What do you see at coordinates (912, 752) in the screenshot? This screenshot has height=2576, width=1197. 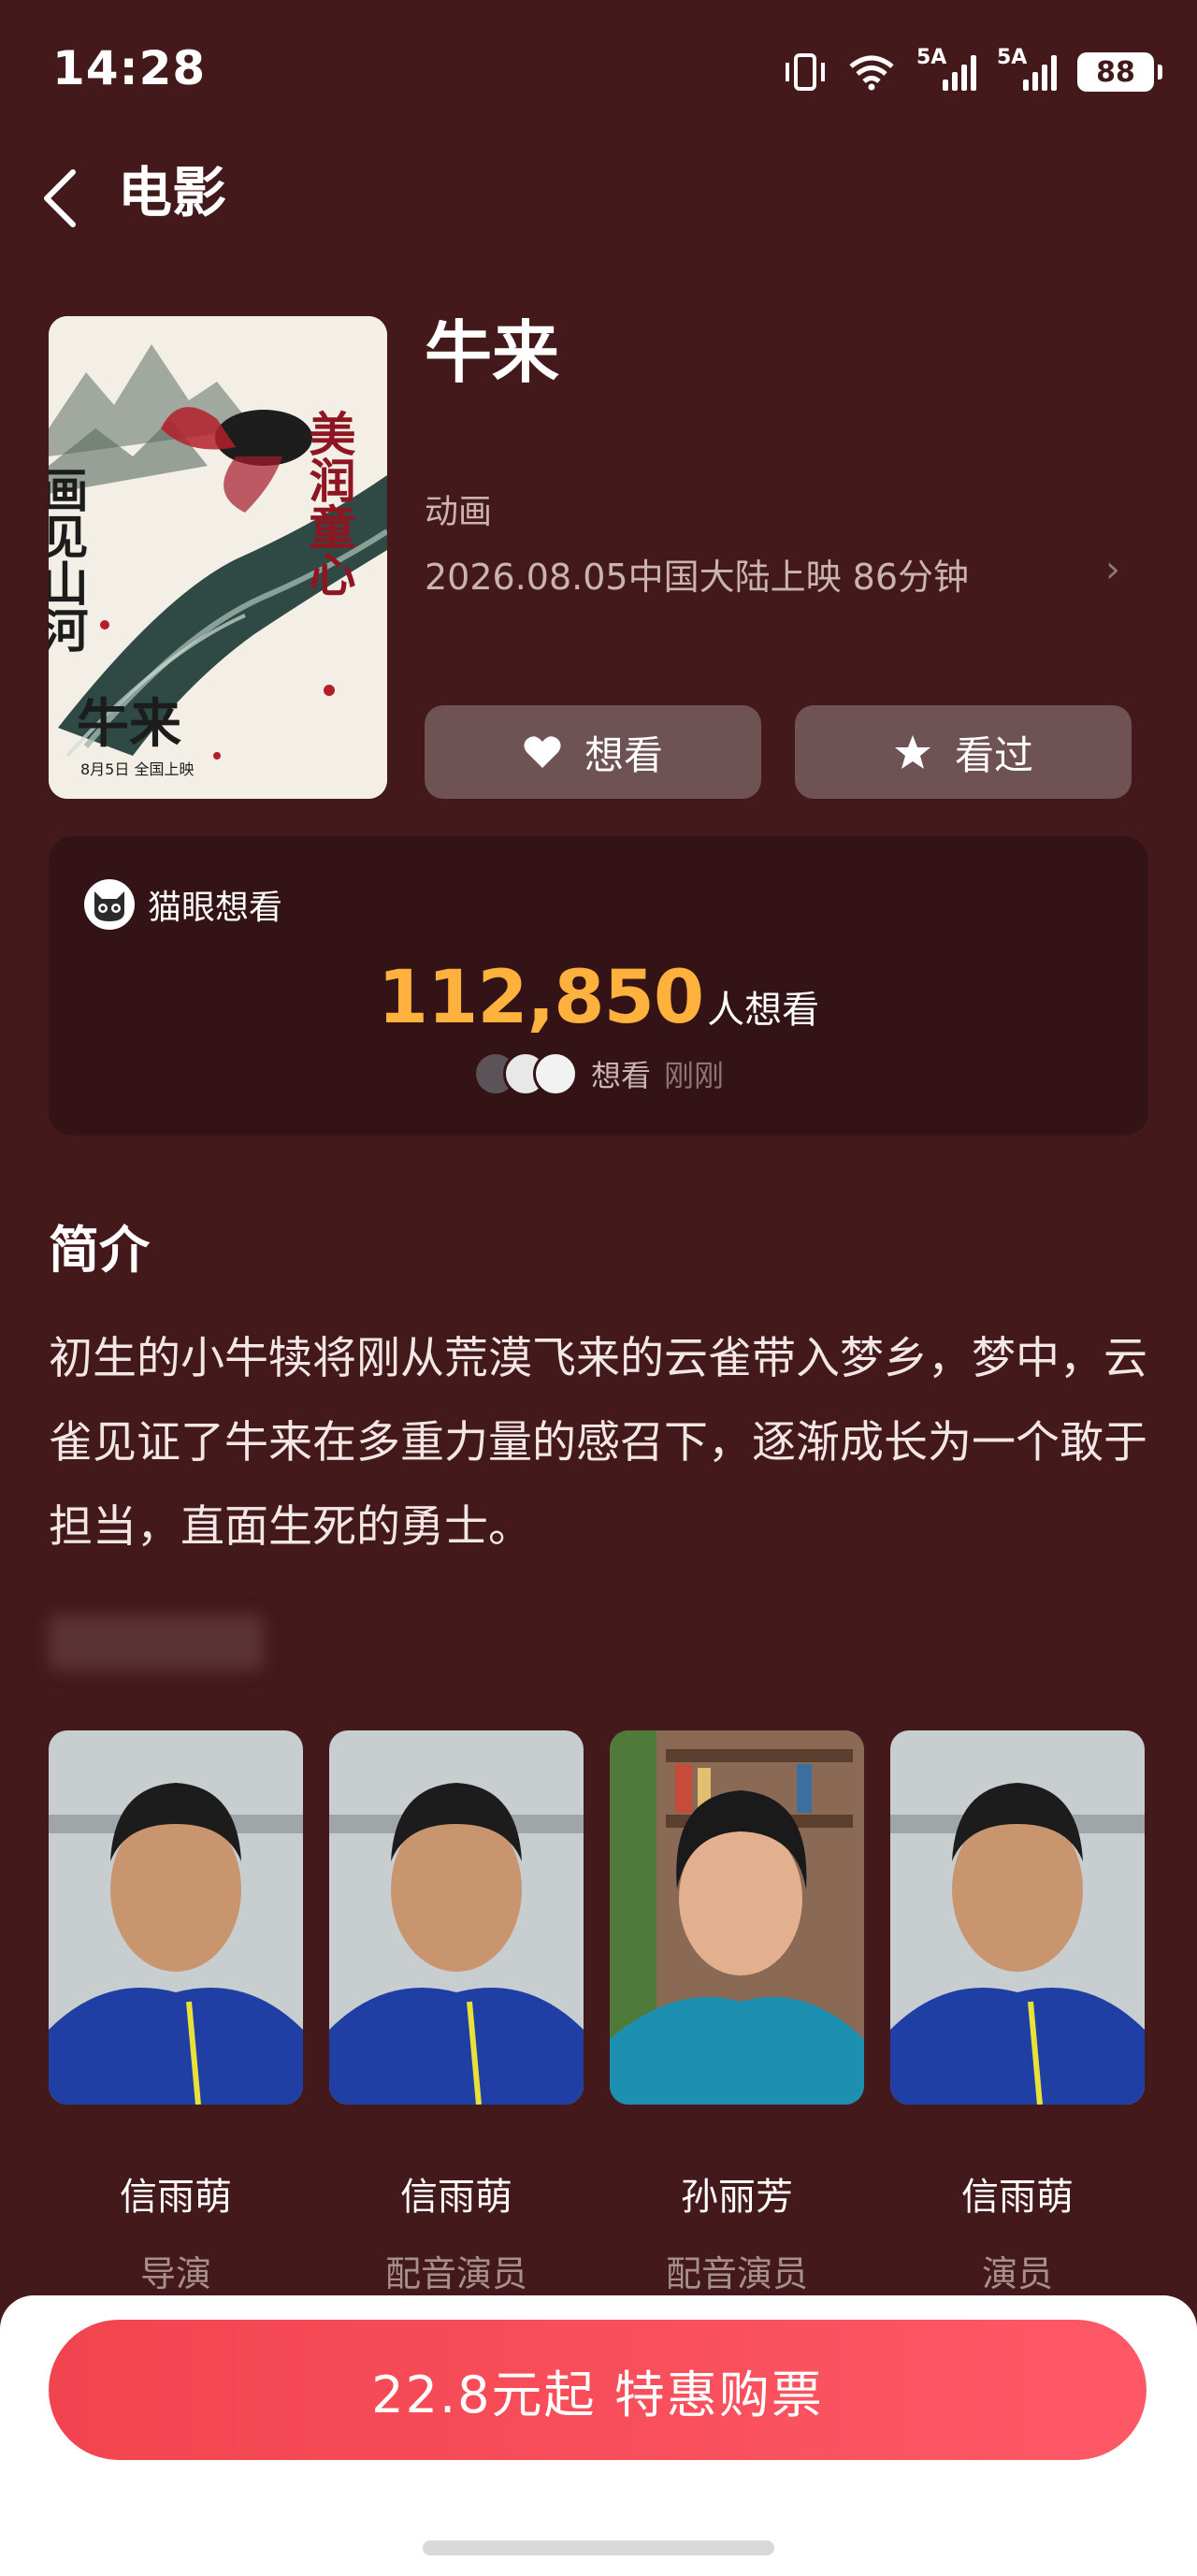 I see `star-icon` at bounding box center [912, 752].